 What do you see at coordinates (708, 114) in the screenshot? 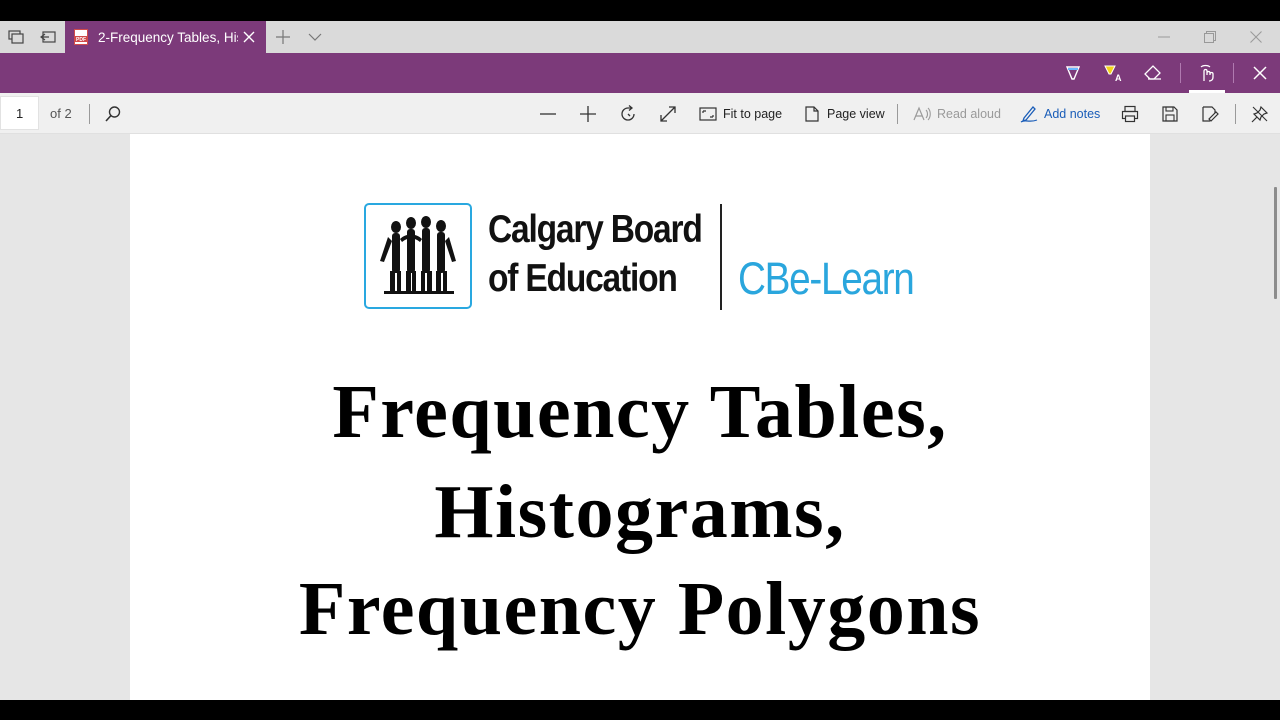
I see `fit-page-icon` at bounding box center [708, 114].